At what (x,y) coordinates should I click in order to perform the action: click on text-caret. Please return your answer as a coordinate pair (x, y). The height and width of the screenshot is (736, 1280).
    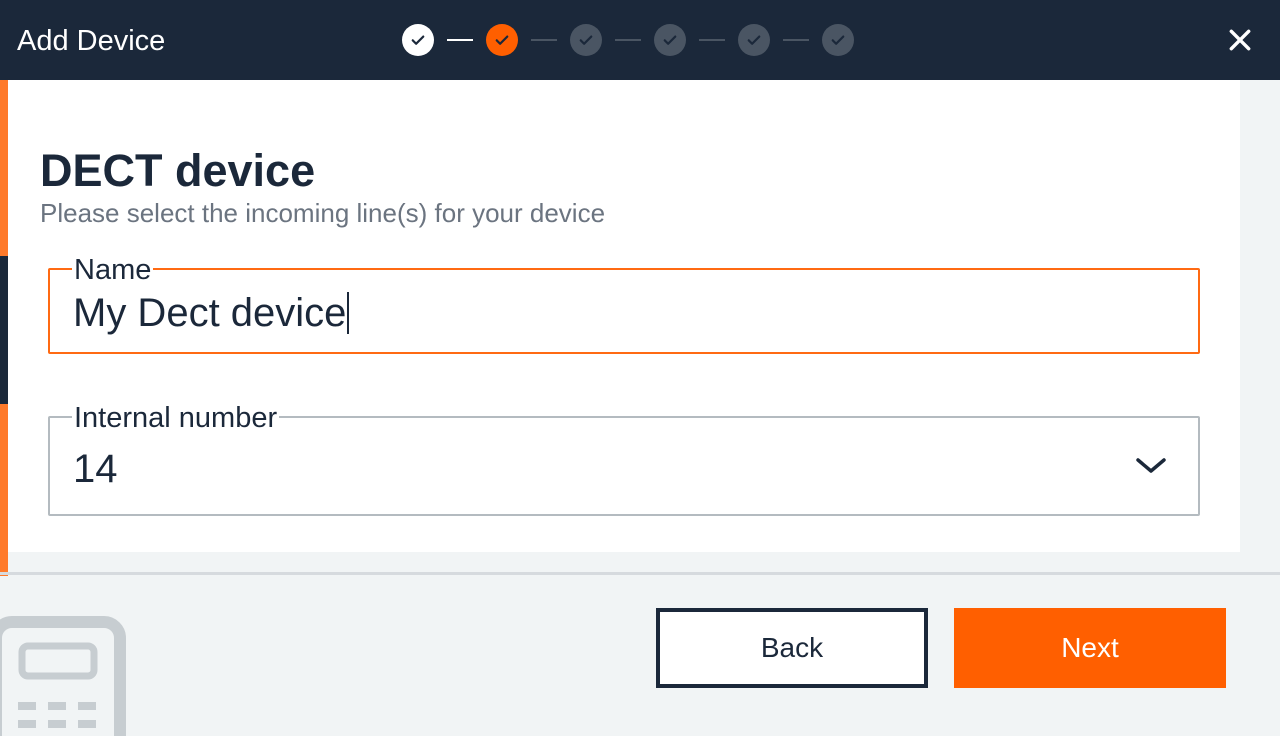
    Looking at the image, I should click on (348, 313).